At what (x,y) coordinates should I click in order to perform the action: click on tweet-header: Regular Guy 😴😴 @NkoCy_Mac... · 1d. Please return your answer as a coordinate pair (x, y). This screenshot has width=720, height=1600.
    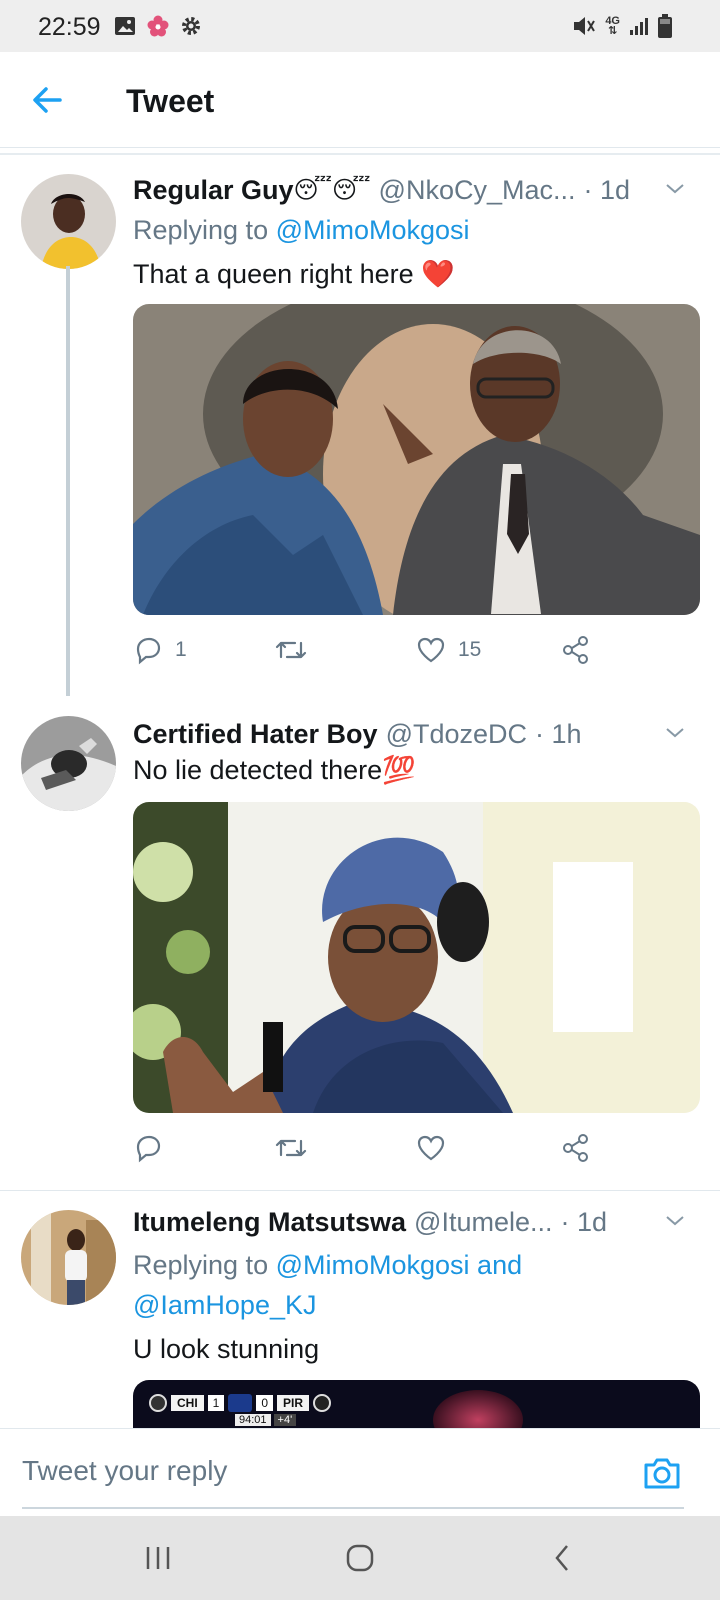
    Looking at the image, I should click on (413, 190).